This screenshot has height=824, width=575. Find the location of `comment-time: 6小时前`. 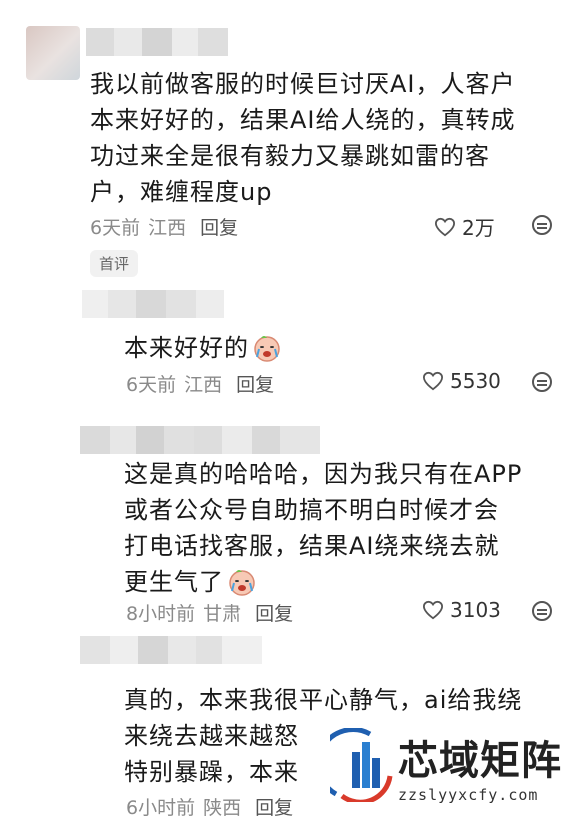

comment-time: 6小时前 is located at coordinates (161, 808).